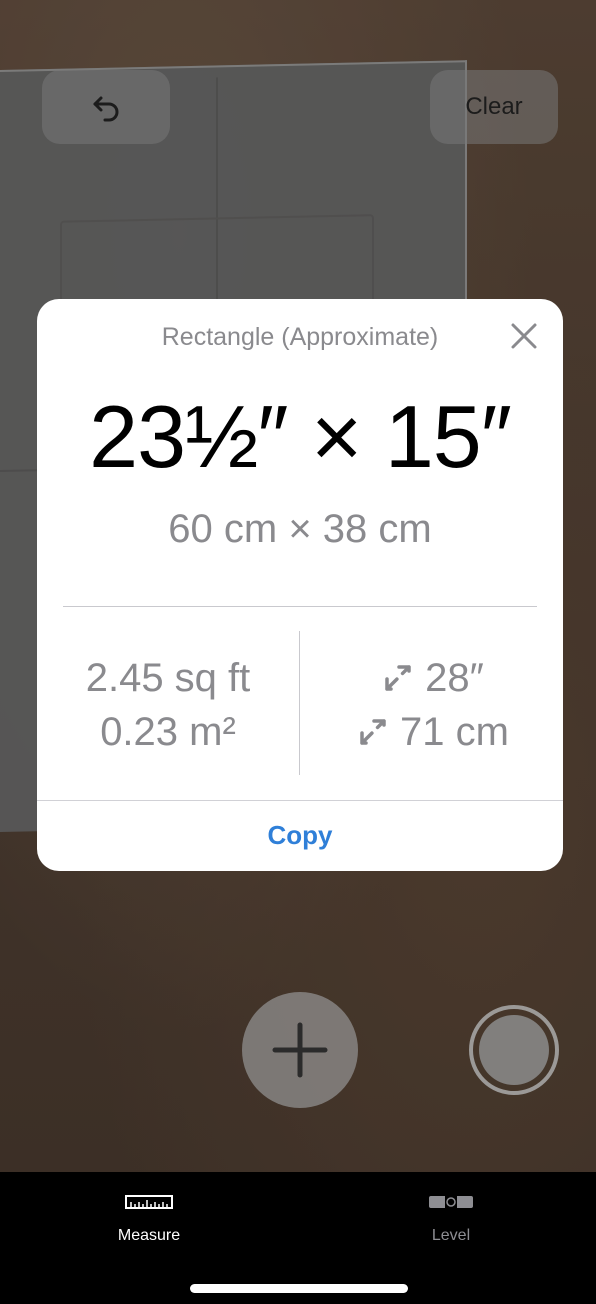  What do you see at coordinates (451, 1235) in the screenshot?
I see `tab-label: Level` at bounding box center [451, 1235].